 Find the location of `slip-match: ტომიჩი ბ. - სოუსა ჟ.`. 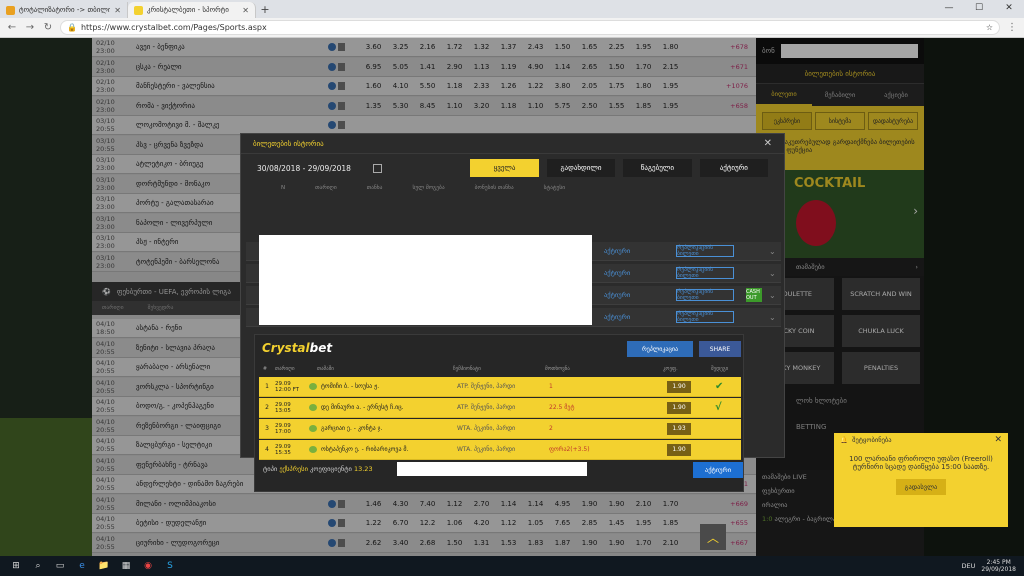

slip-match: ტომიჩი ბ. - სოუსა ჟ. is located at coordinates (350, 386).